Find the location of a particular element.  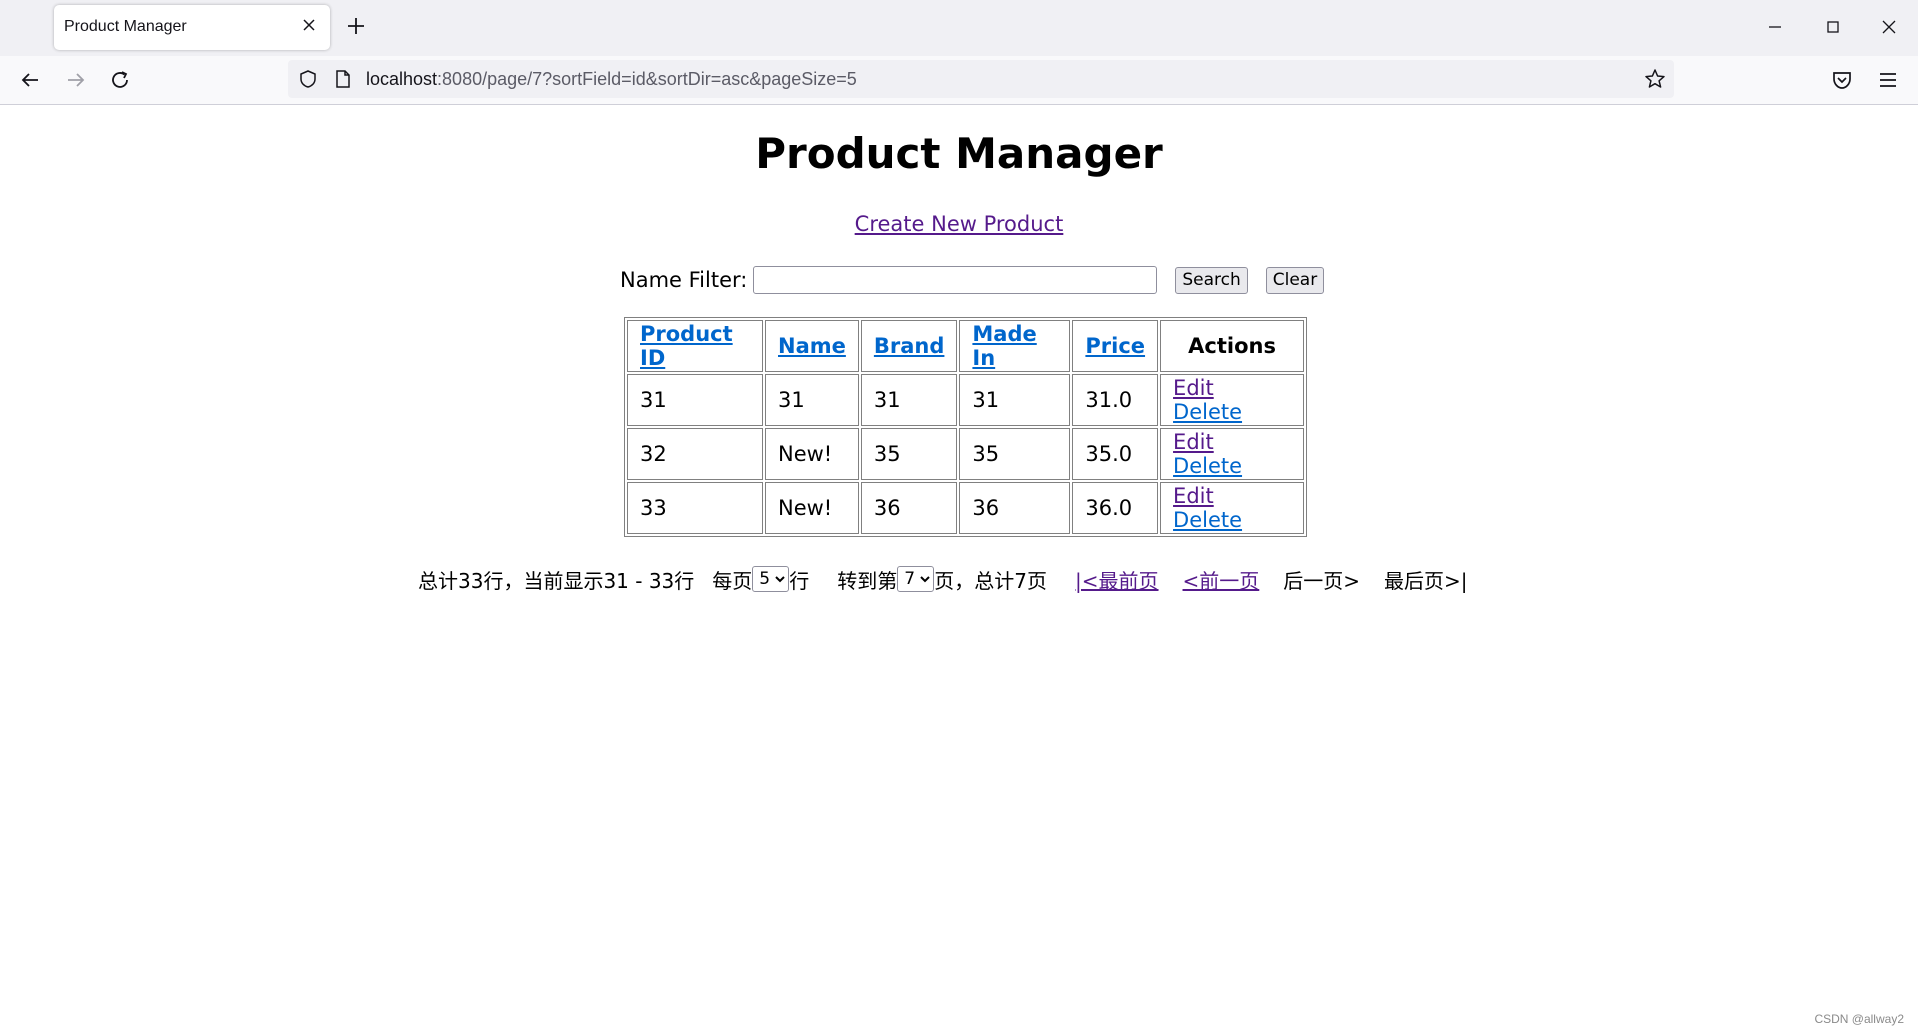

cell-brand: 36 is located at coordinates (909, 508).